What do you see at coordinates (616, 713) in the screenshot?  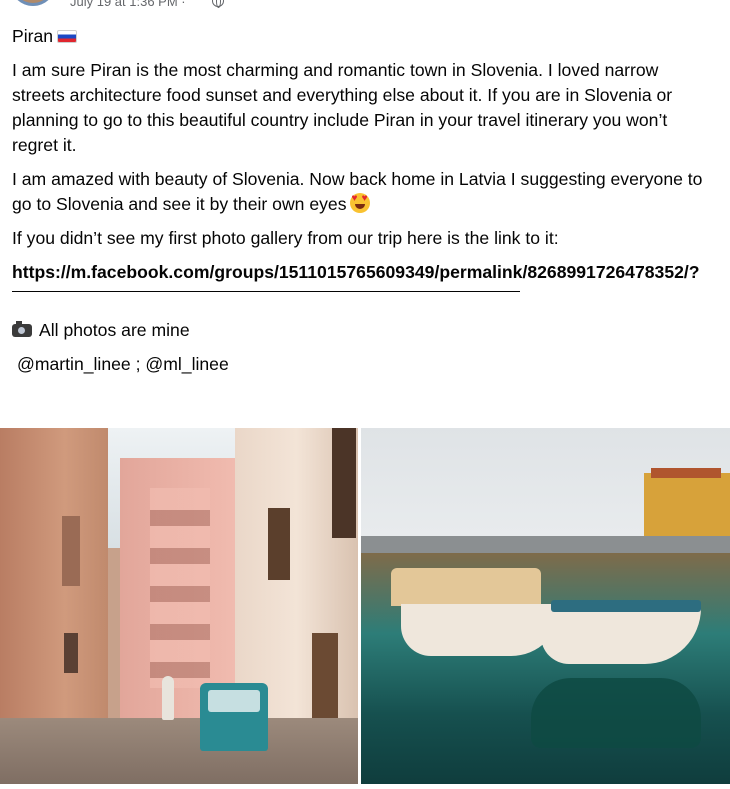 I see `boat-reflection` at bounding box center [616, 713].